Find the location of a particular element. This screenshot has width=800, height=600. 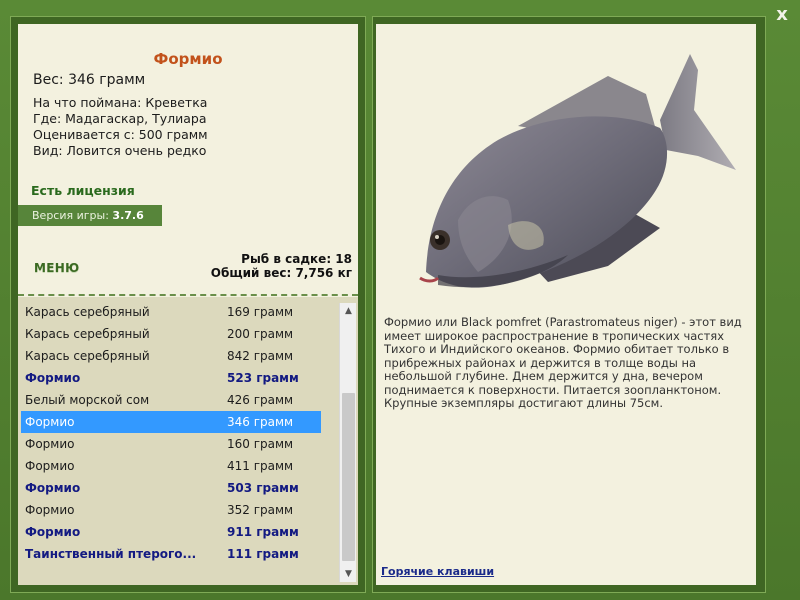

cage-total-weight: Общий вес: 7,756 кг is located at coordinates (281, 273).